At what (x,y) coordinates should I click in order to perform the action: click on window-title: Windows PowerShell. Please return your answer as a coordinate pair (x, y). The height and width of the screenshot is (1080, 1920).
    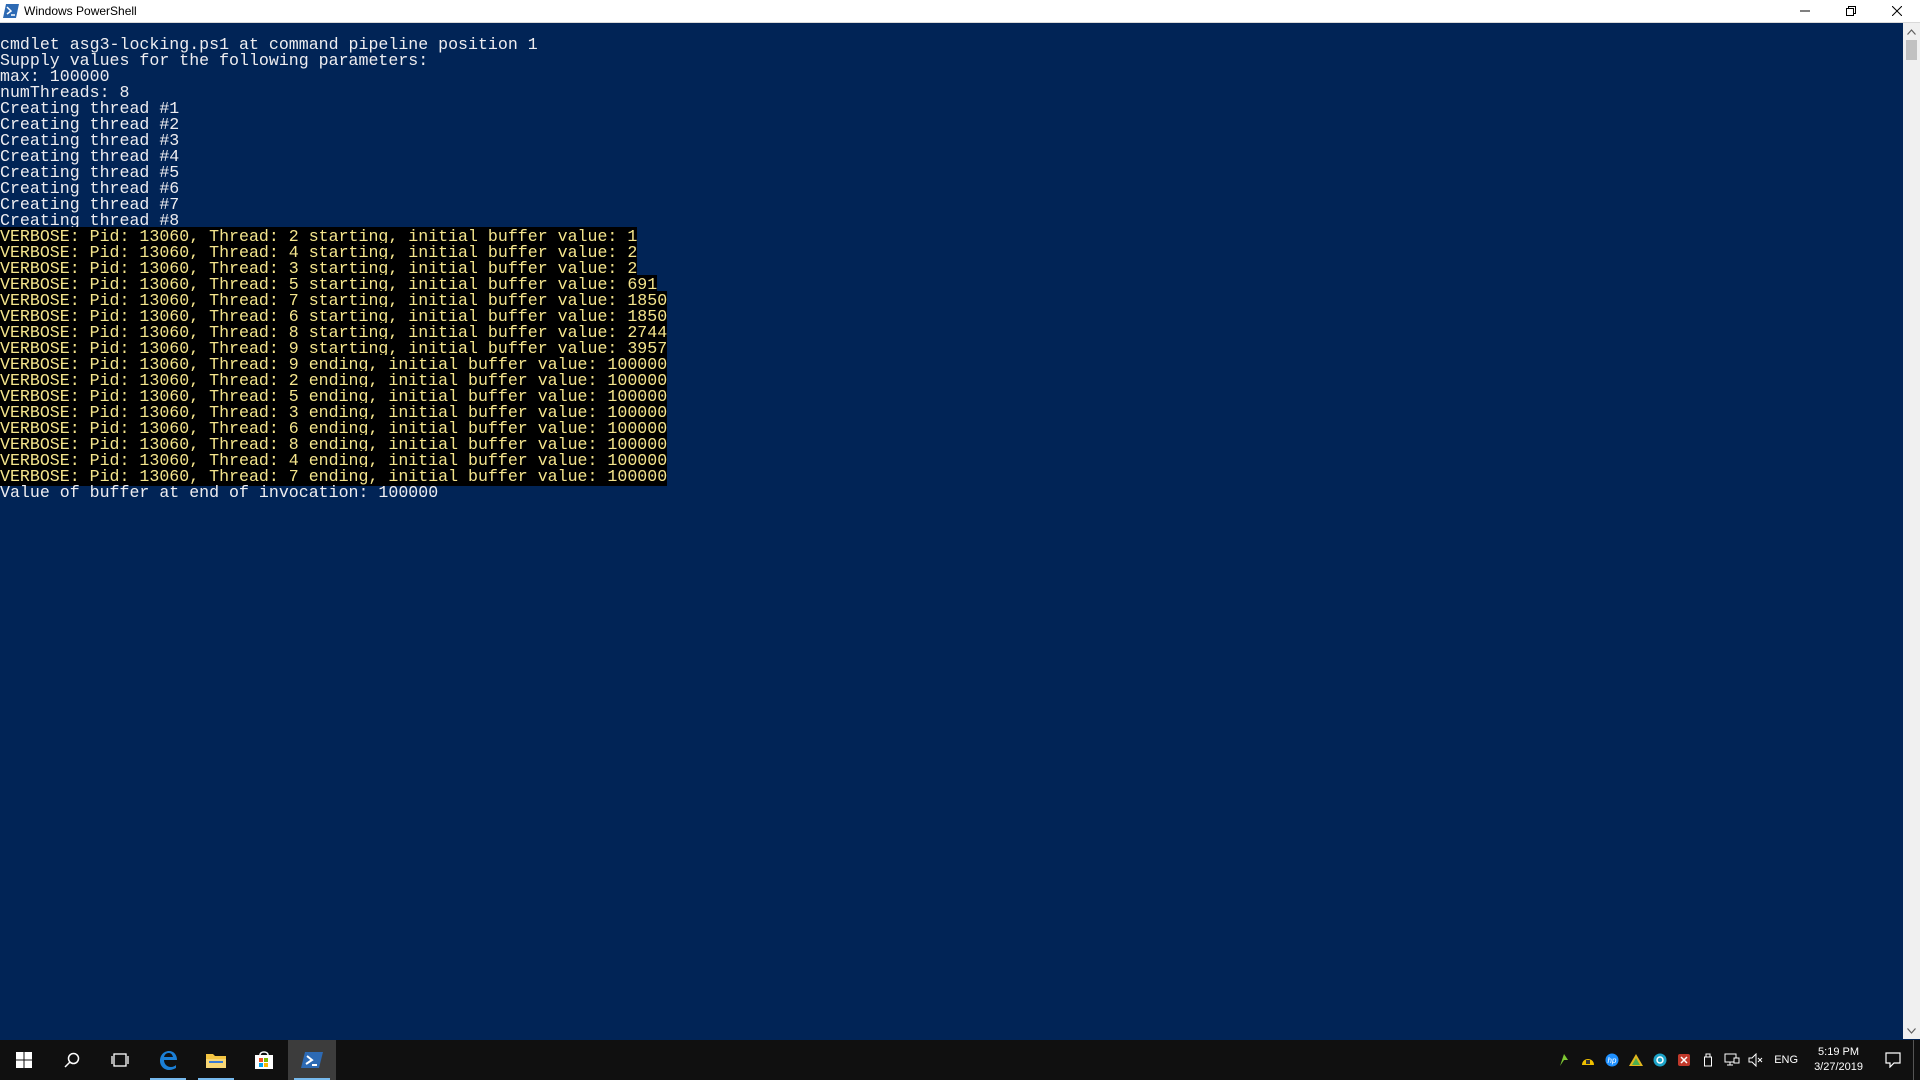
    Looking at the image, I should click on (80, 11).